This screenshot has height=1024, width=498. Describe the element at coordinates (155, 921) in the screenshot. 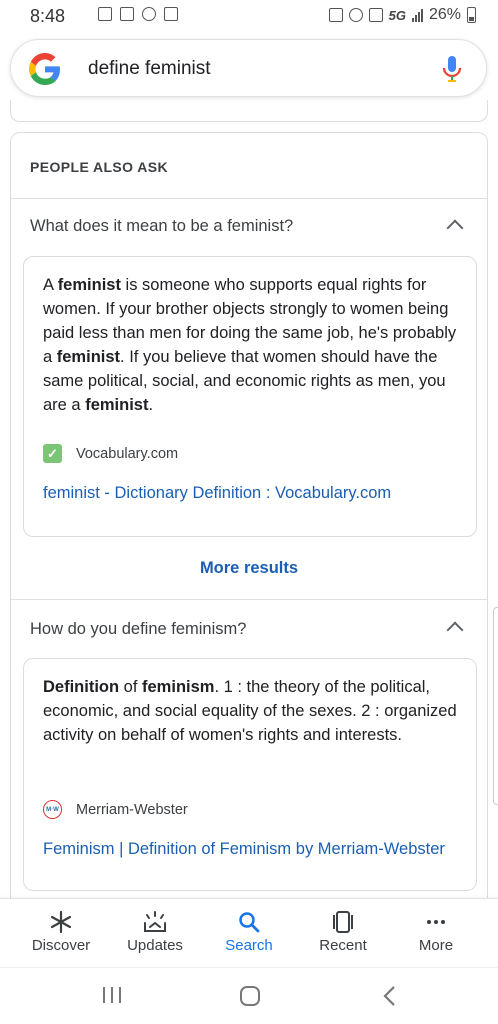

I see `updates-icon` at that location.